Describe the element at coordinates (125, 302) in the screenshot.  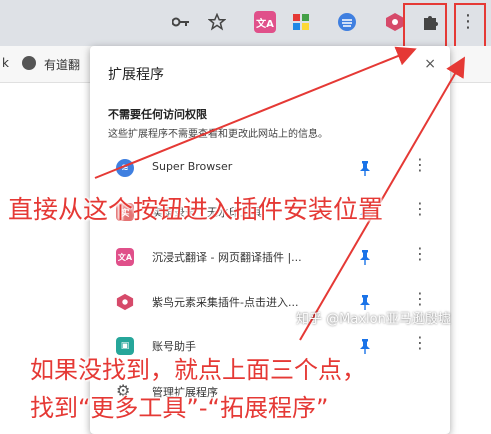
I see `ziniao-extension-icon` at that location.